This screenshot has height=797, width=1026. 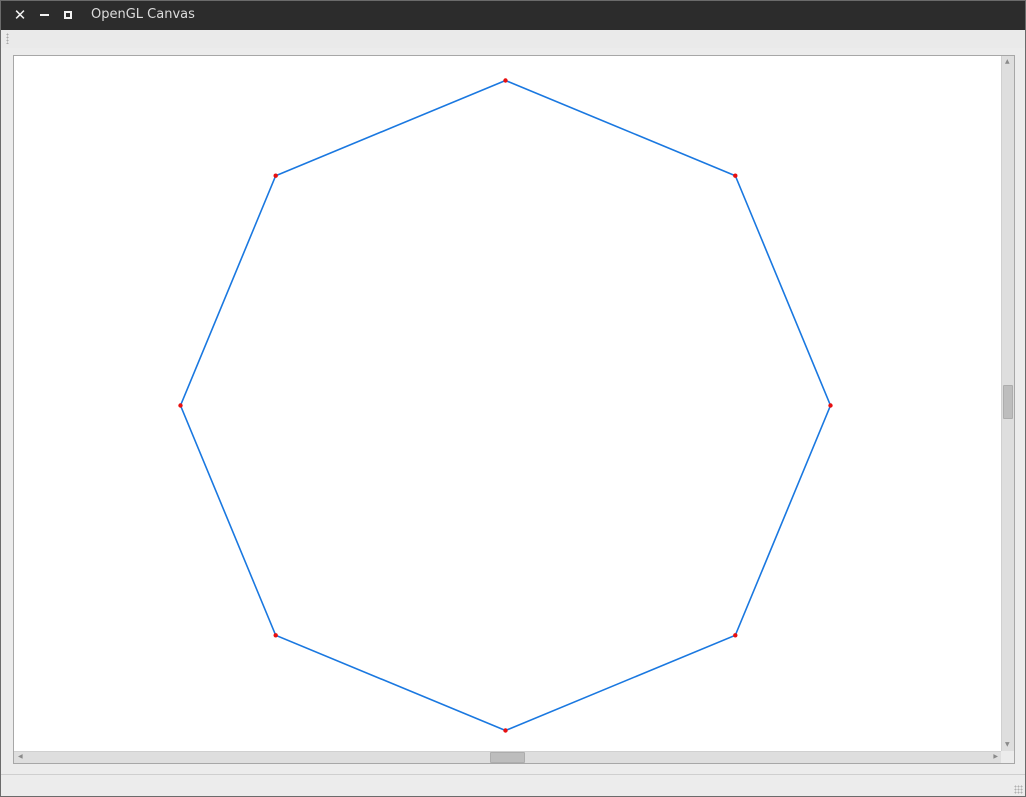 What do you see at coordinates (1018, 789) in the screenshot?
I see `resize-grip-icon` at bounding box center [1018, 789].